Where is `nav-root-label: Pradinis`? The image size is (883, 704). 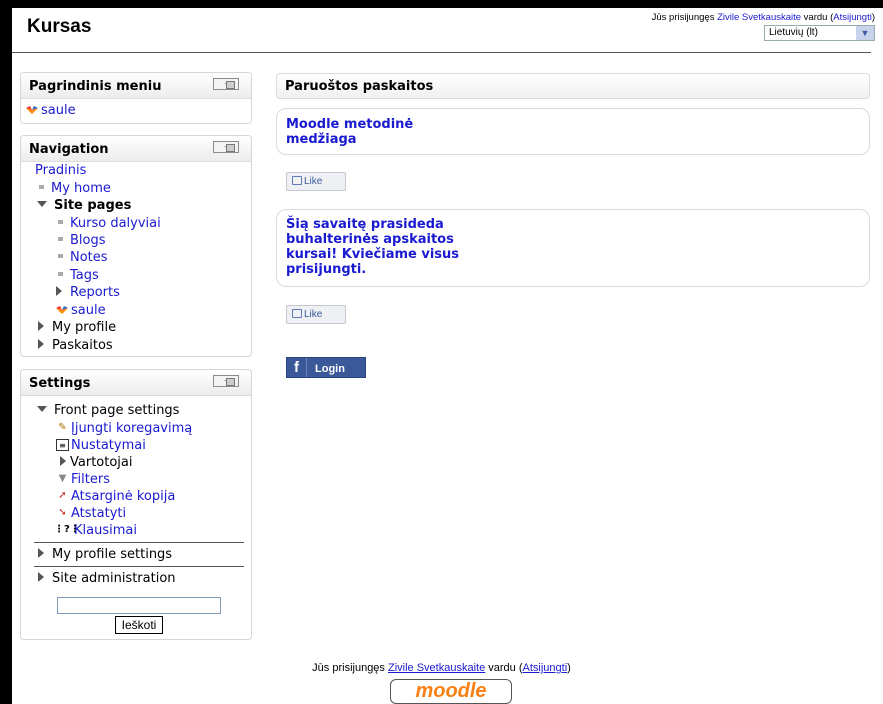
nav-root-label: Pradinis is located at coordinates (60, 170).